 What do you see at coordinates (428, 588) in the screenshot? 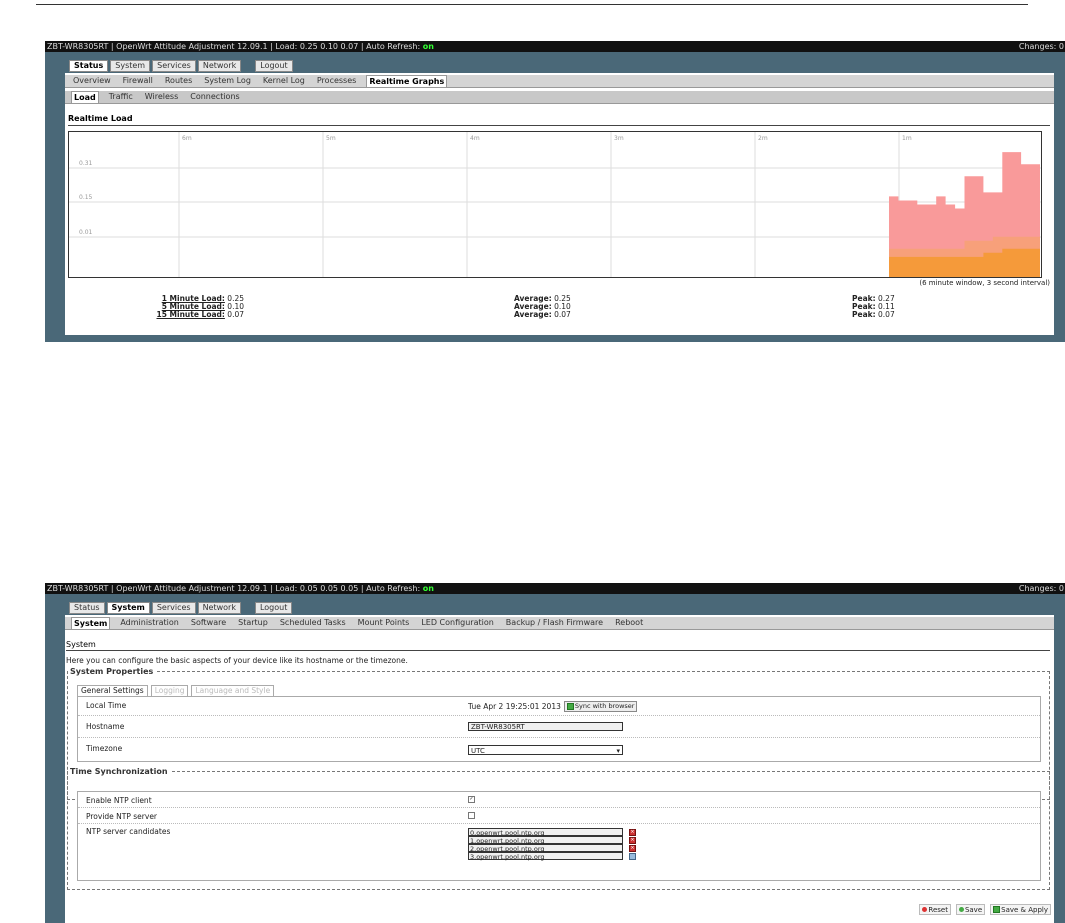
I see `auto-refresh-state-2: on` at bounding box center [428, 588].